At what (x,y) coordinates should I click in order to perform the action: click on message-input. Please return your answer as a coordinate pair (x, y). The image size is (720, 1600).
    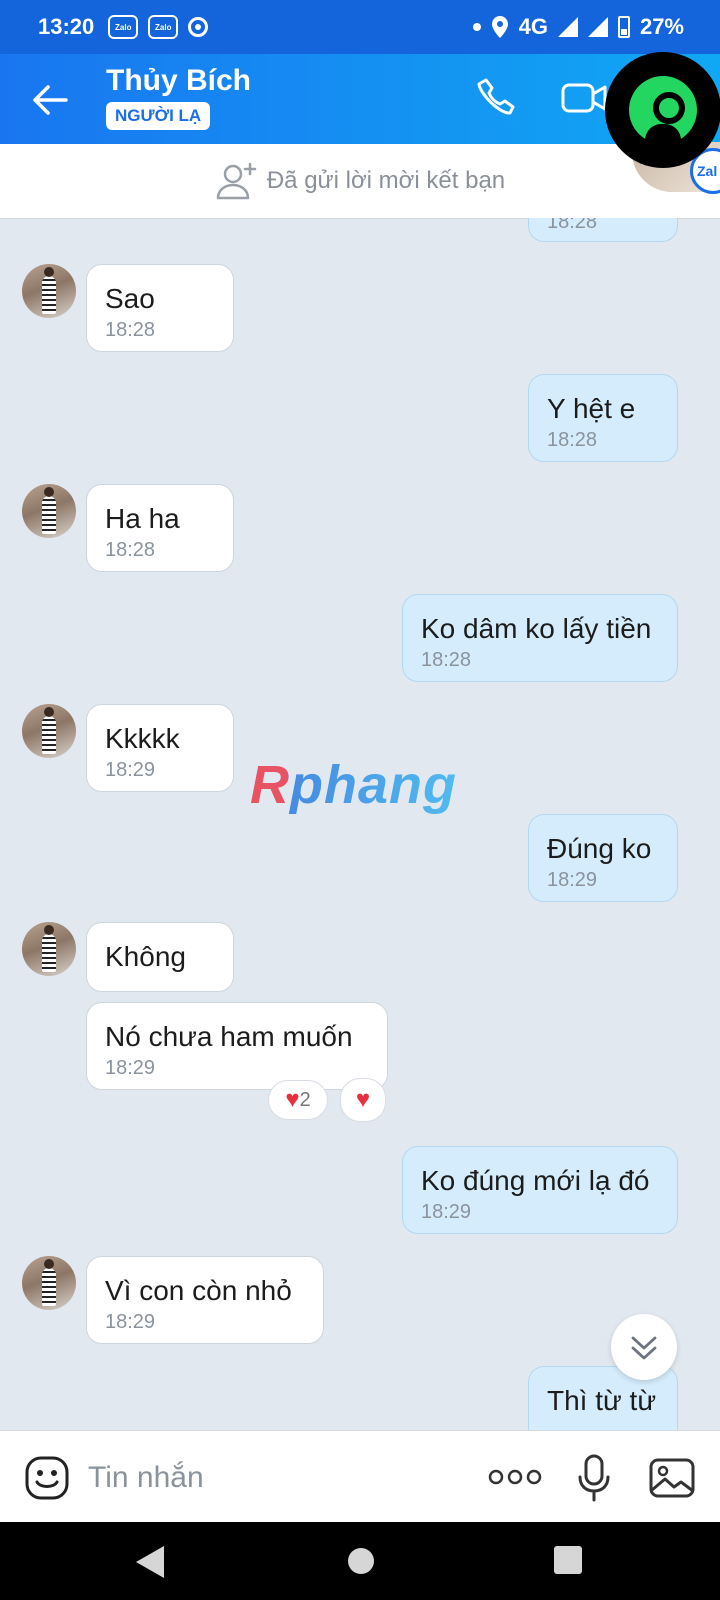
    Looking at the image, I should click on (268, 1478).